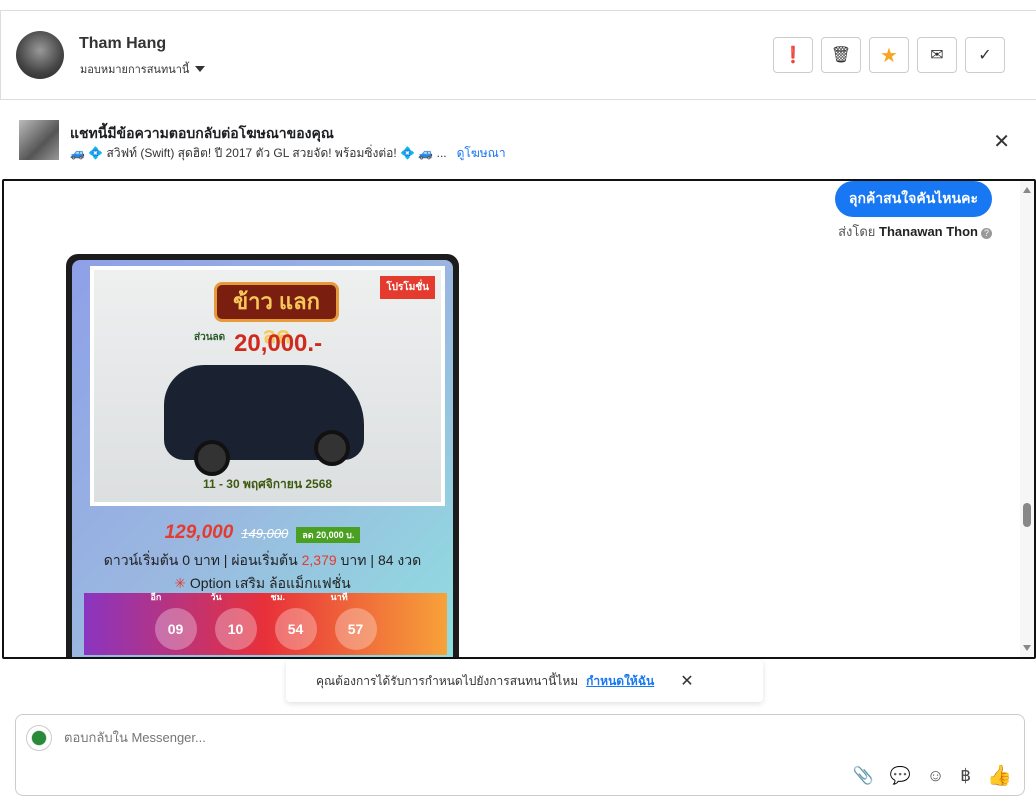 The width and height of the screenshot is (1036, 806). I want to click on price-new: 129,000, so click(199, 532).